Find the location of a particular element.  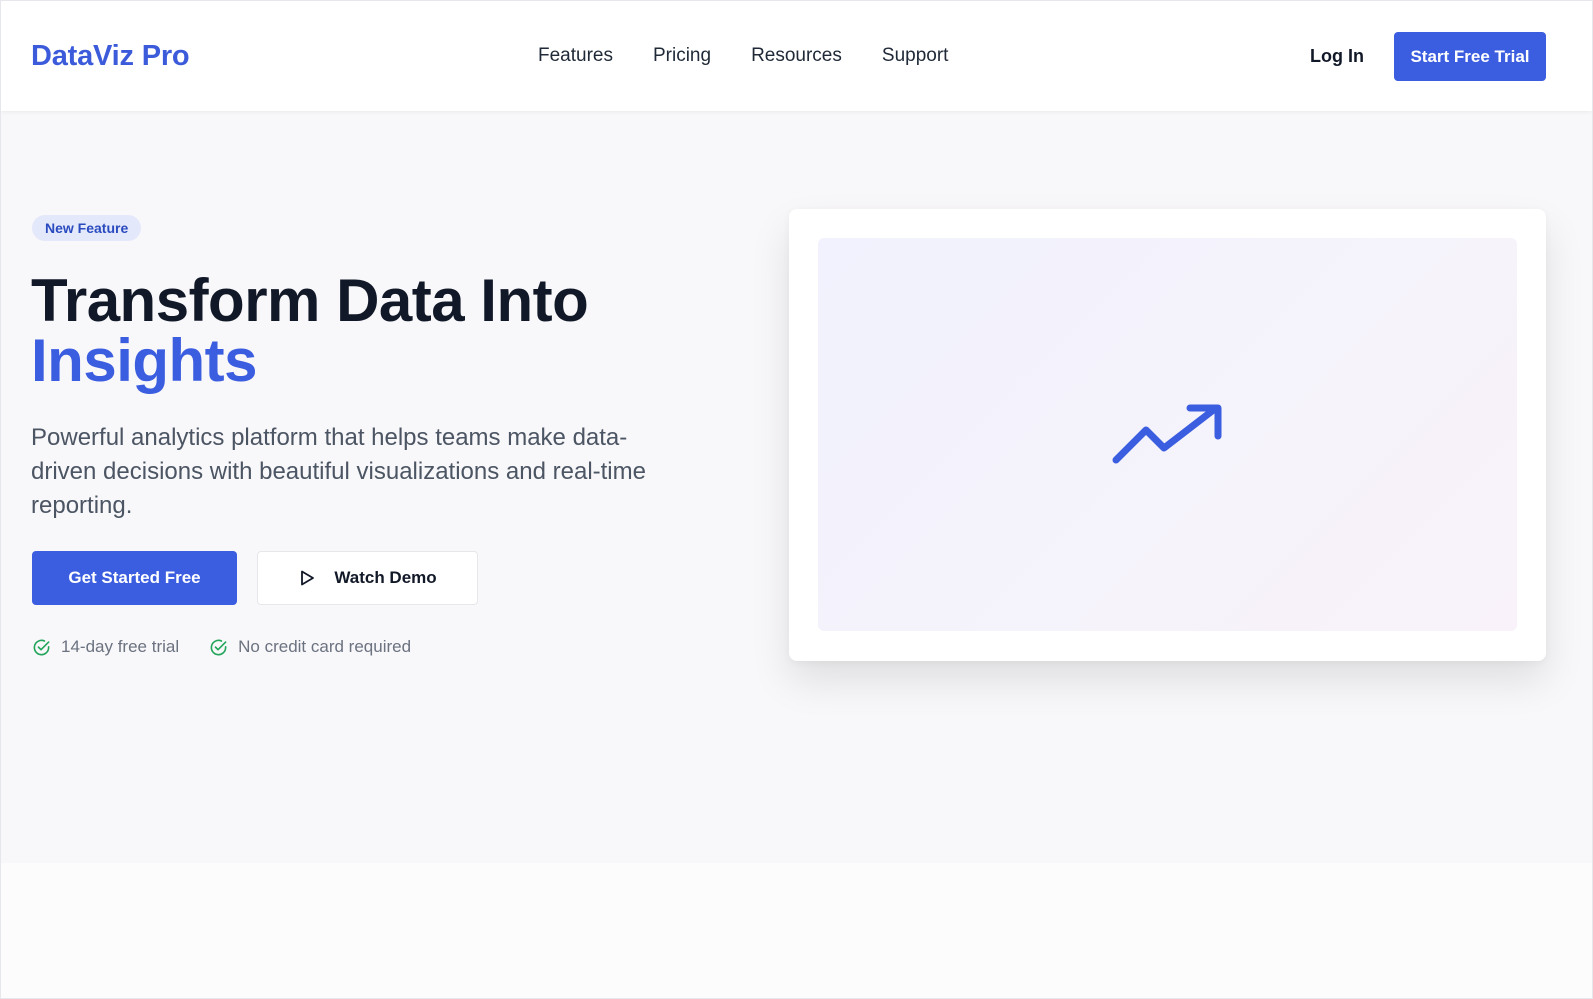

login-link: Log In is located at coordinates (1337, 56).